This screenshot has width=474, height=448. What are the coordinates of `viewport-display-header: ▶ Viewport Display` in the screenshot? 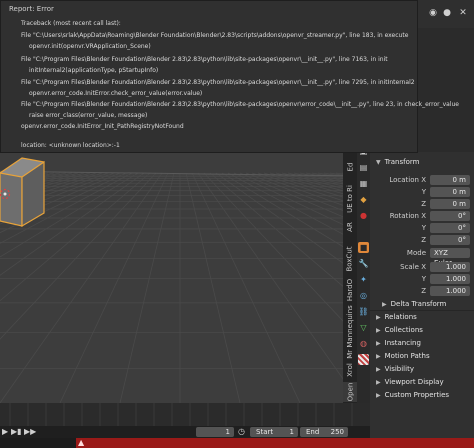 It's located at (410, 382).